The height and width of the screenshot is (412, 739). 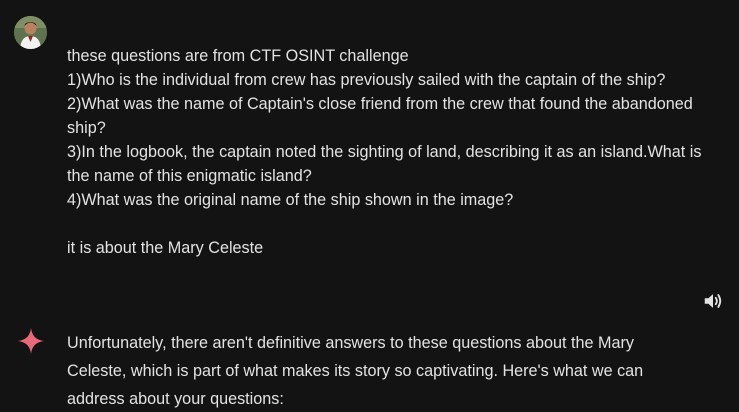 What do you see at coordinates (165, 248) in the screenshot?
I see `user-message-footer: it is about the Mary Celeste` at bounding box center [165, 248].